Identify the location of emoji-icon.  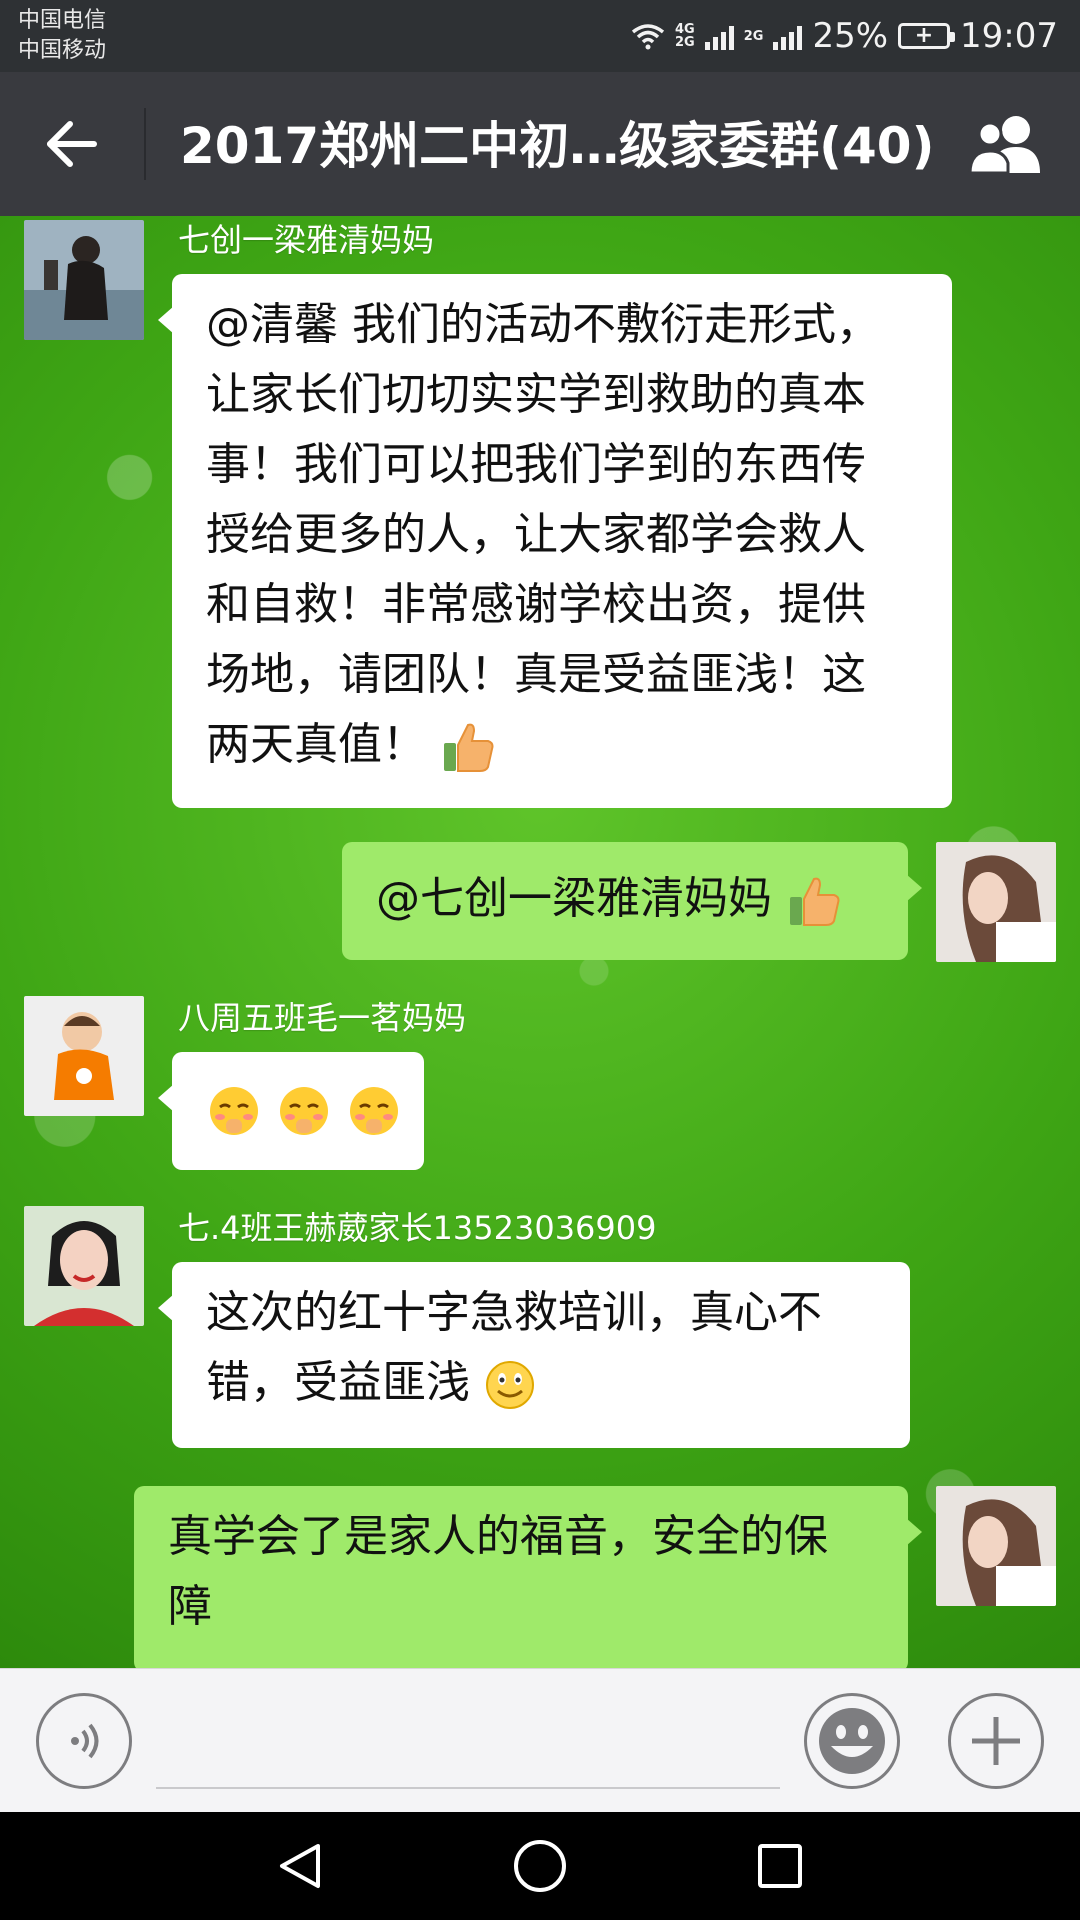
(852, 1741).